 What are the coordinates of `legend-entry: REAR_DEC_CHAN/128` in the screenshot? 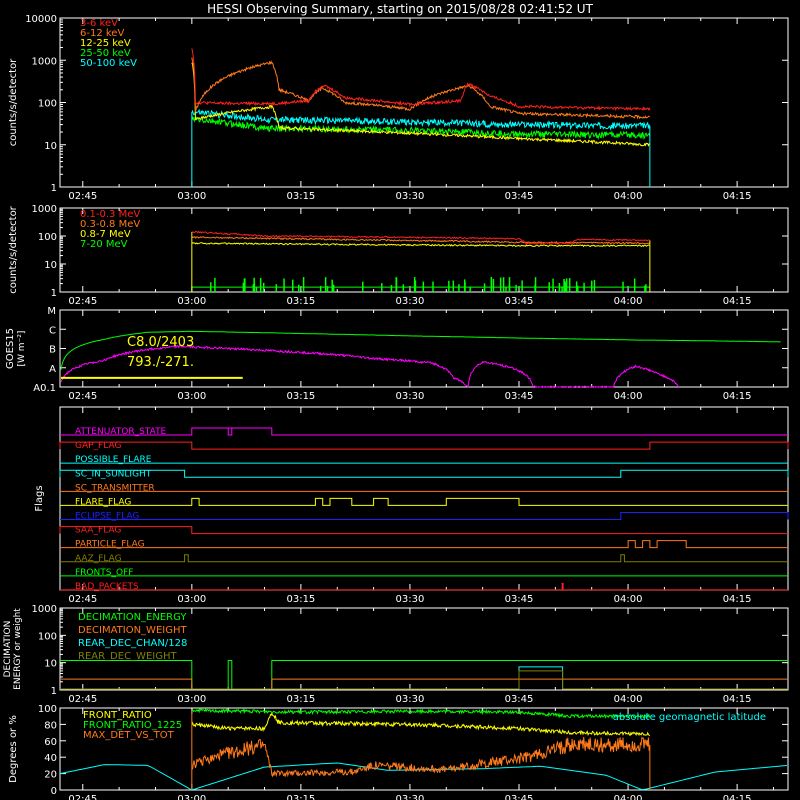 It's located at (132, 643).